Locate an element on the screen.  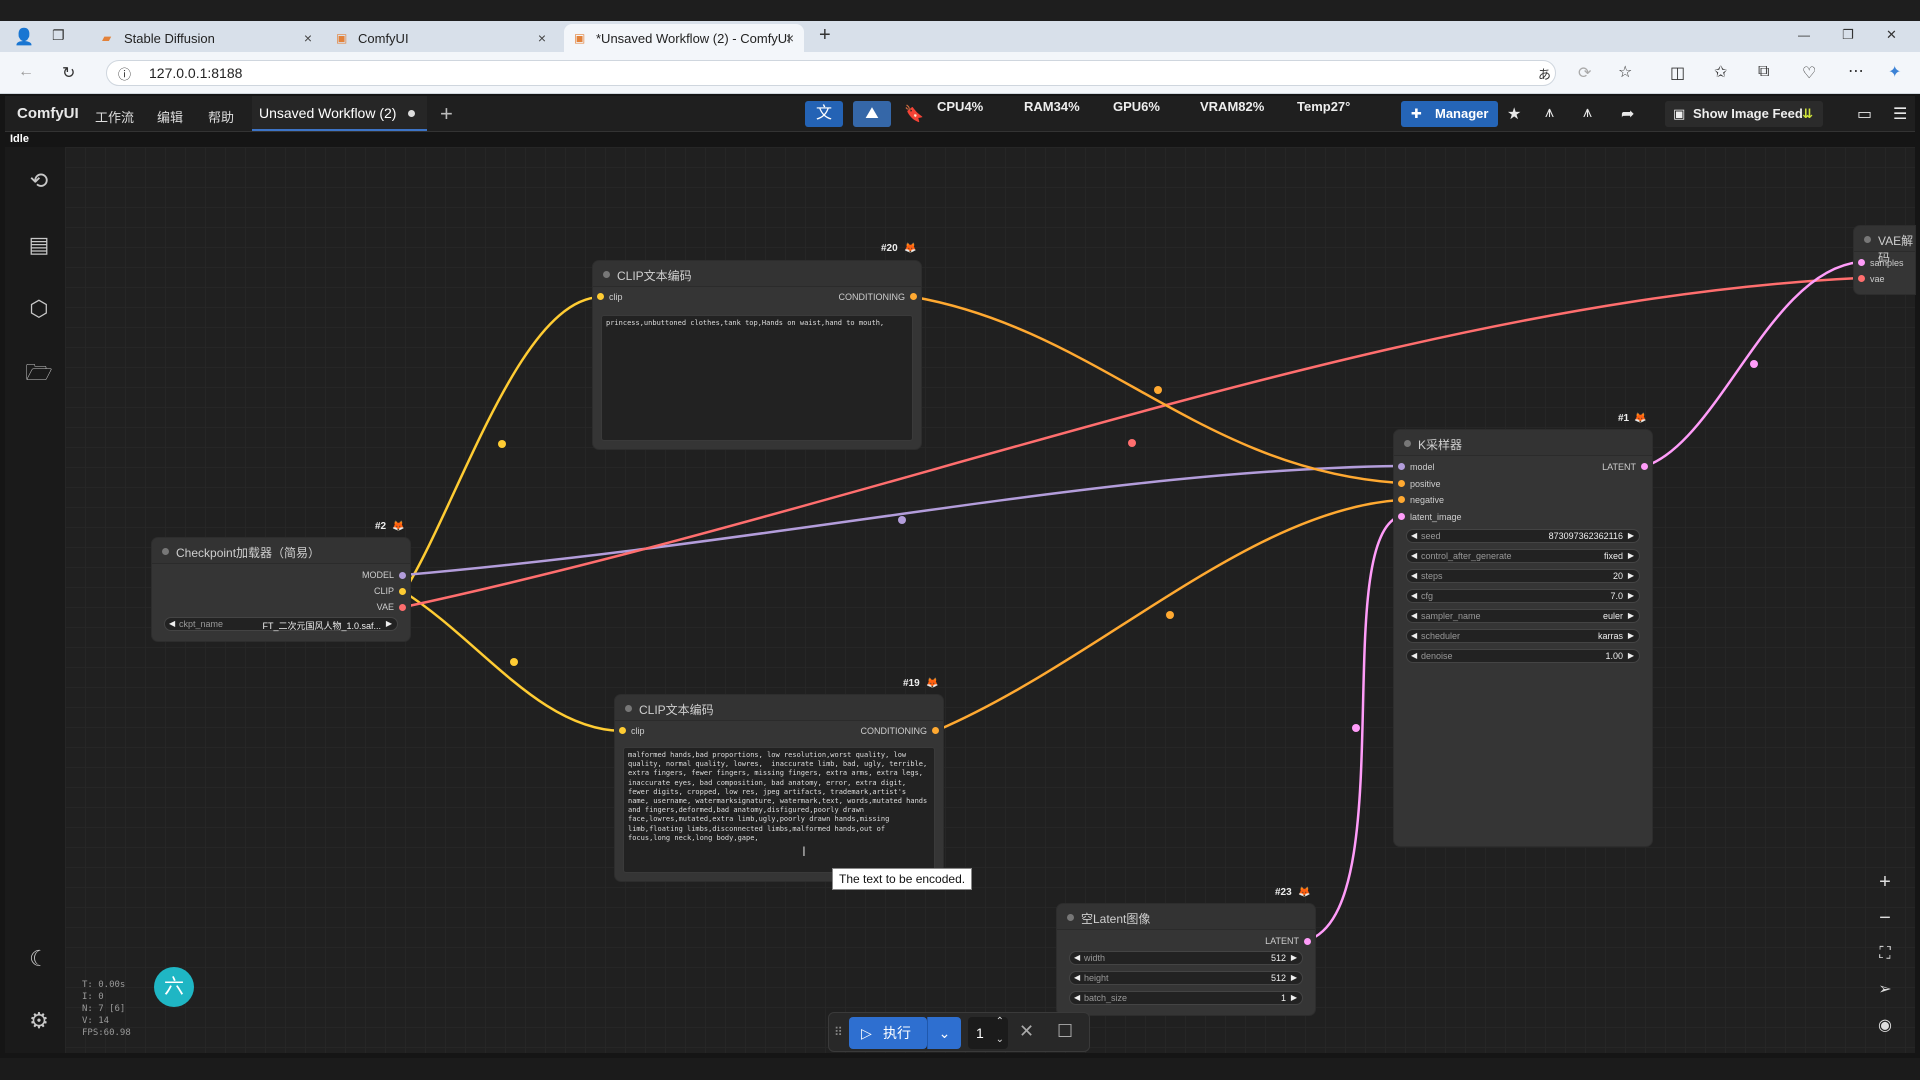
latent-image-input-pin is located at coordinates (1401, 516).